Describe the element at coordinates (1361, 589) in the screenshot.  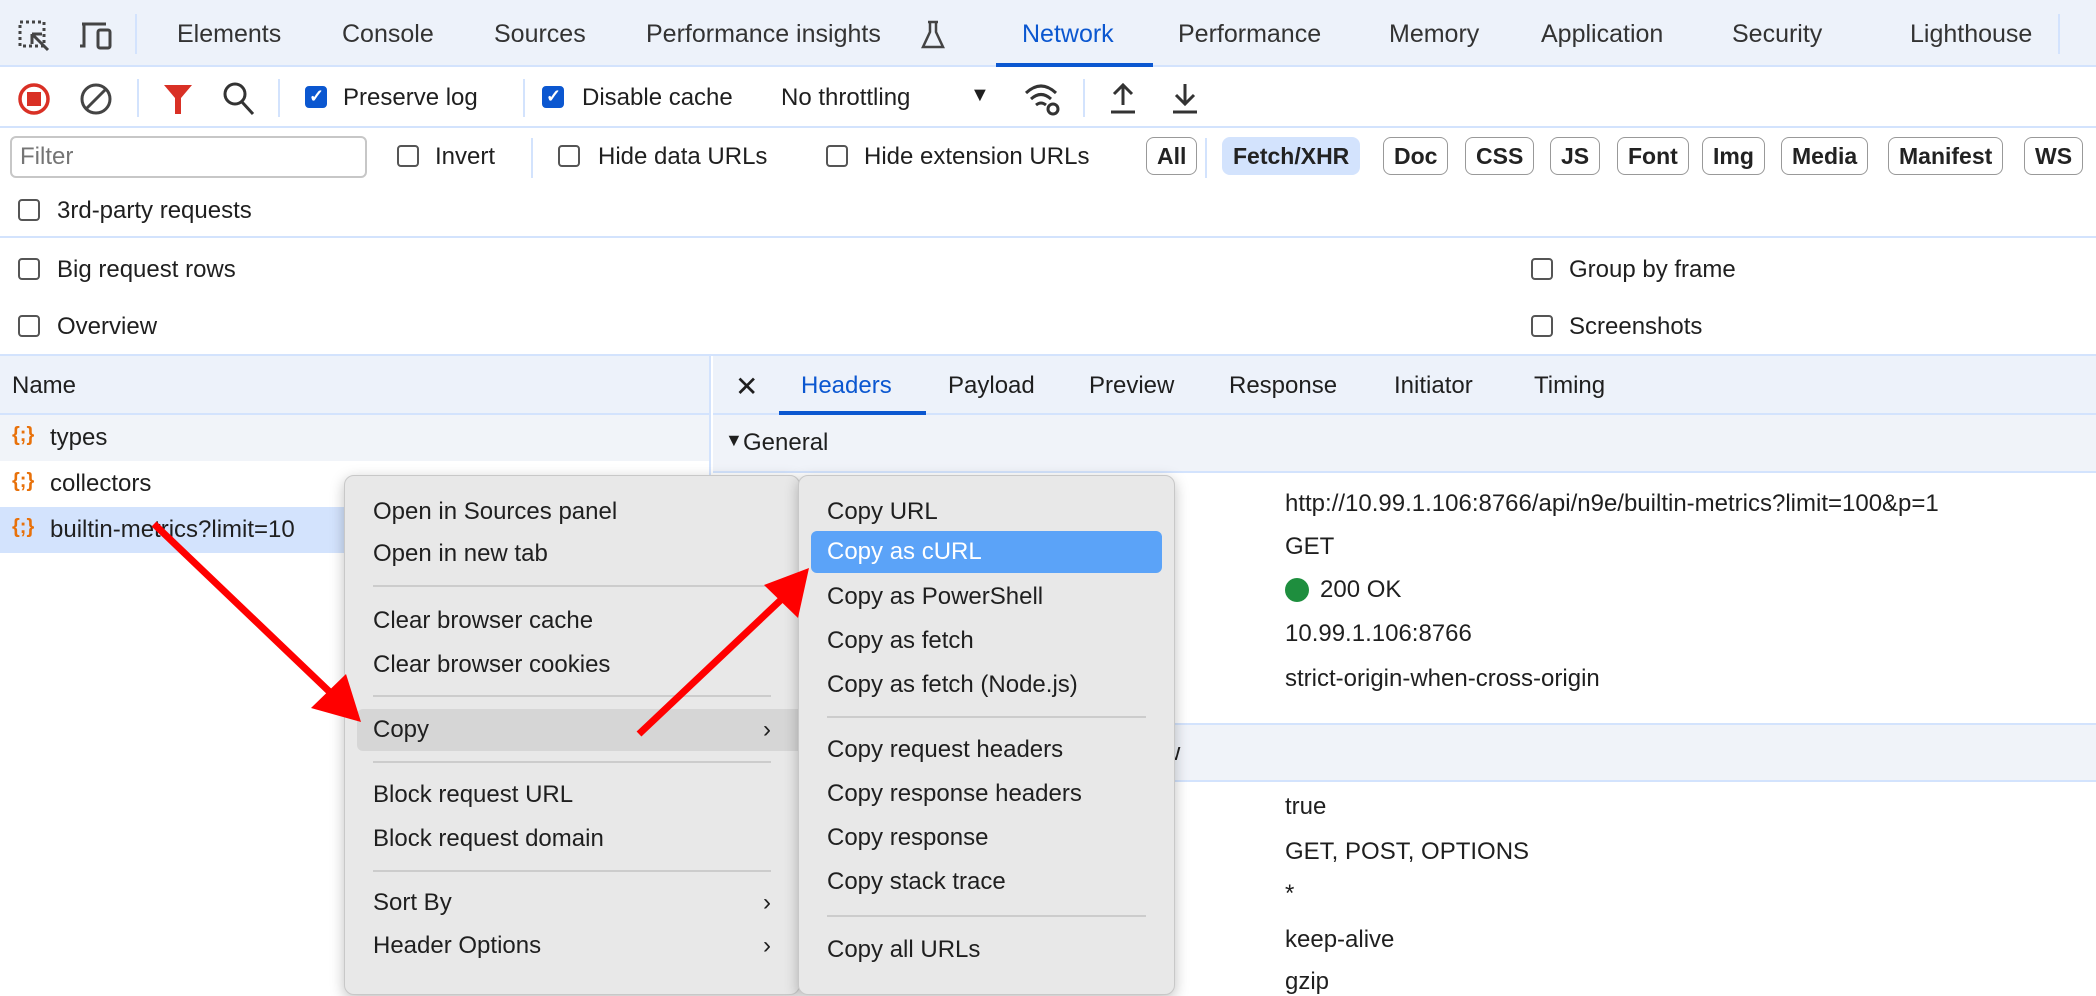
I see `status-code-value: 200 OK` at that location.